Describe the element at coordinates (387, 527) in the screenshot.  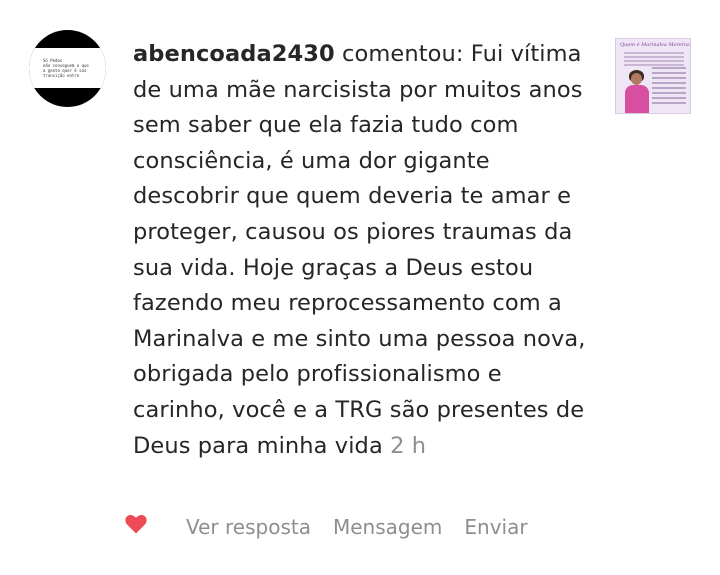
I see `message-button: Mensagem` at that location.